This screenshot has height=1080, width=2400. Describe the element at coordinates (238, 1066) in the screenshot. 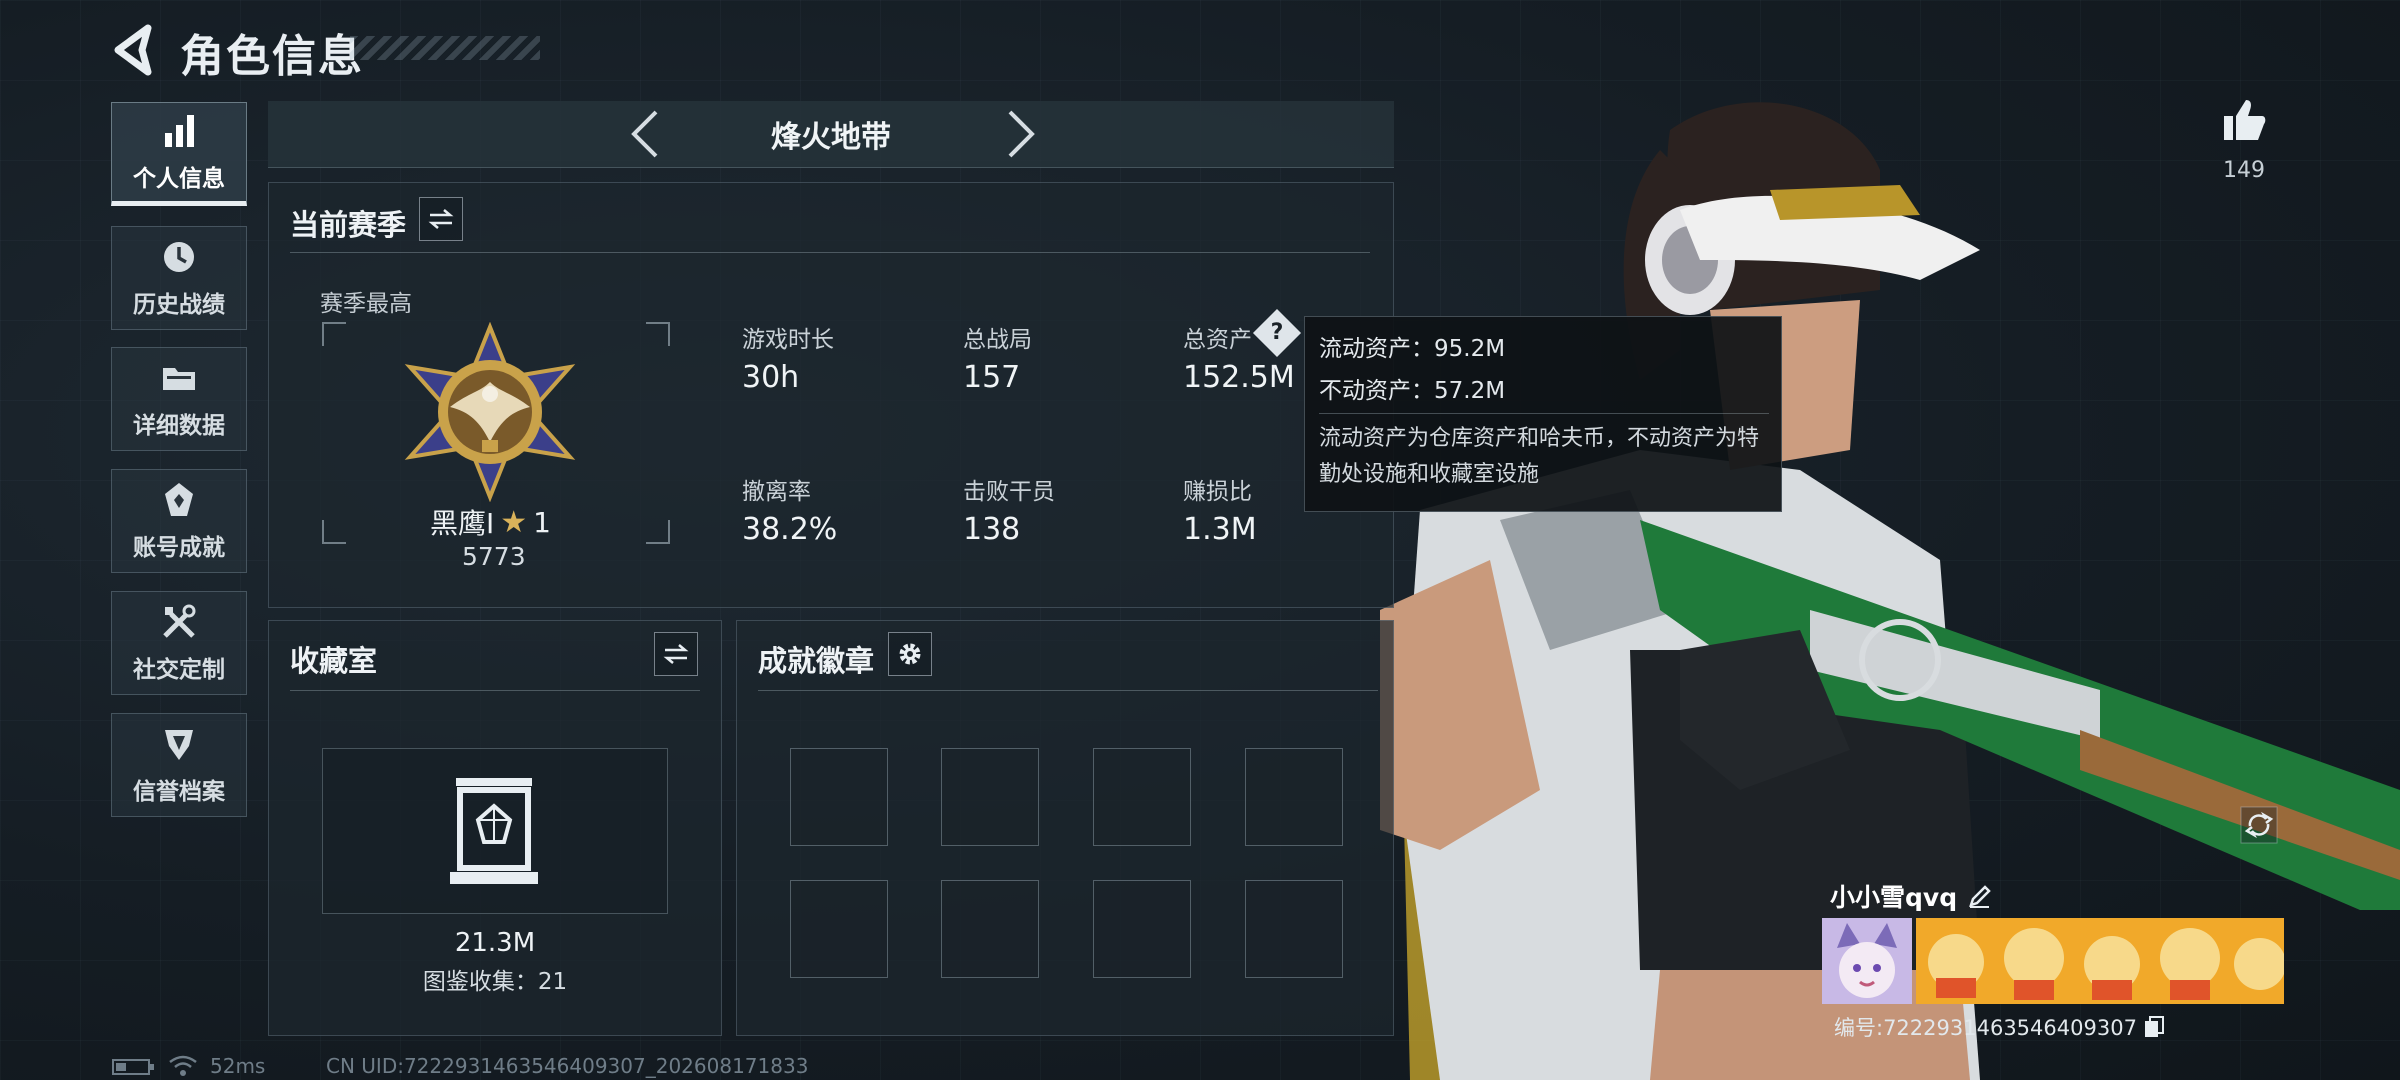

I see `ping-text: 52ms` at that location.